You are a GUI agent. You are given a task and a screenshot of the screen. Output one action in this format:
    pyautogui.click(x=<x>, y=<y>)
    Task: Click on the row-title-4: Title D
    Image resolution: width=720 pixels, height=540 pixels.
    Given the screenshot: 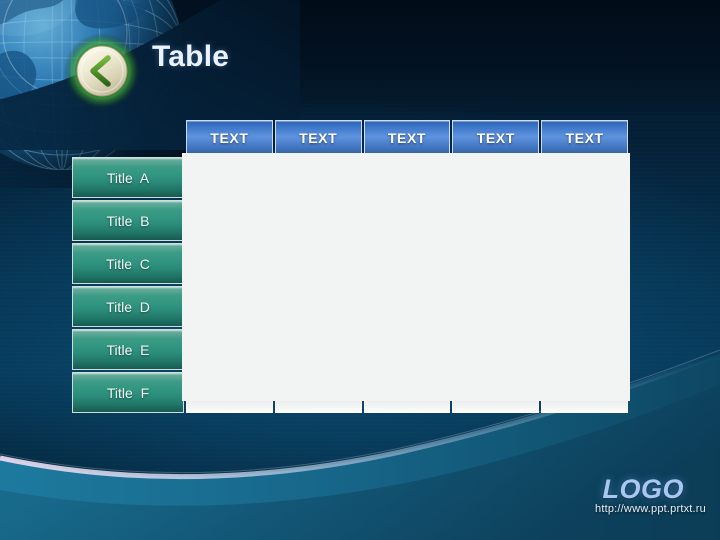 What is the action you would take?
    pyautogui.click(x=128, y=306)
    